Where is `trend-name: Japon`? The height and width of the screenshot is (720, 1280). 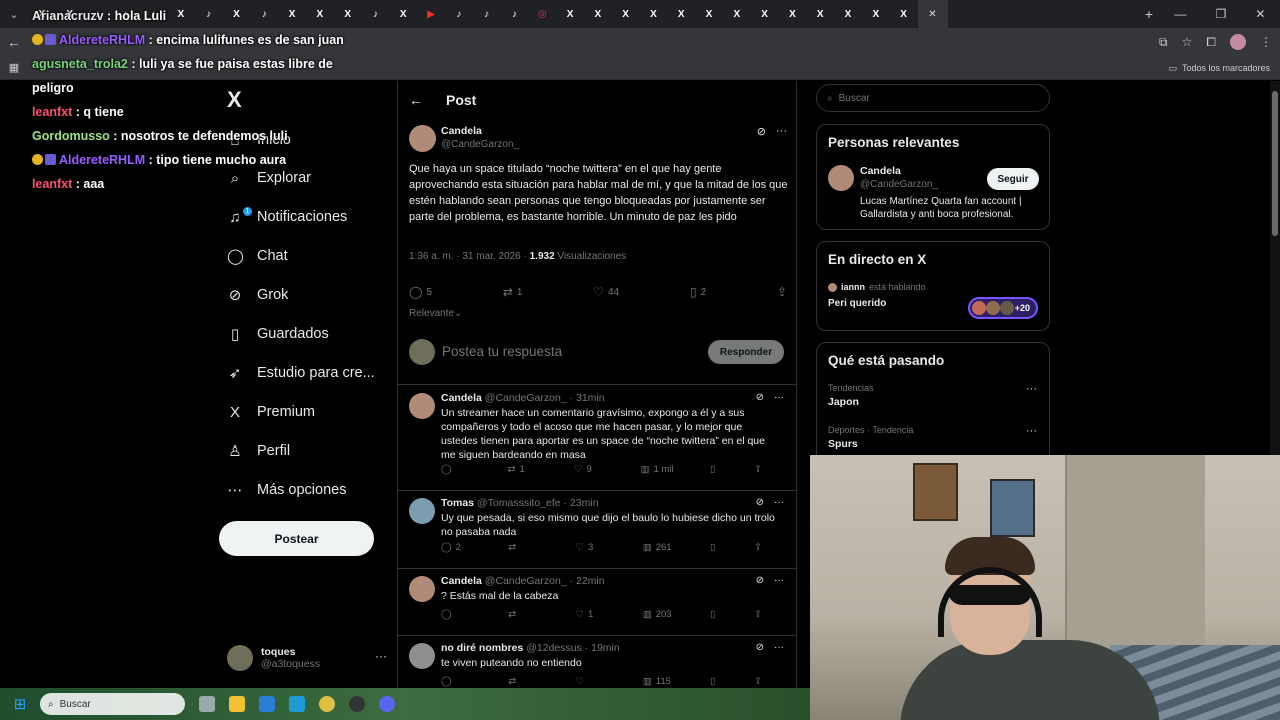 trend-name: Japon is located at coordinates (843, 402).